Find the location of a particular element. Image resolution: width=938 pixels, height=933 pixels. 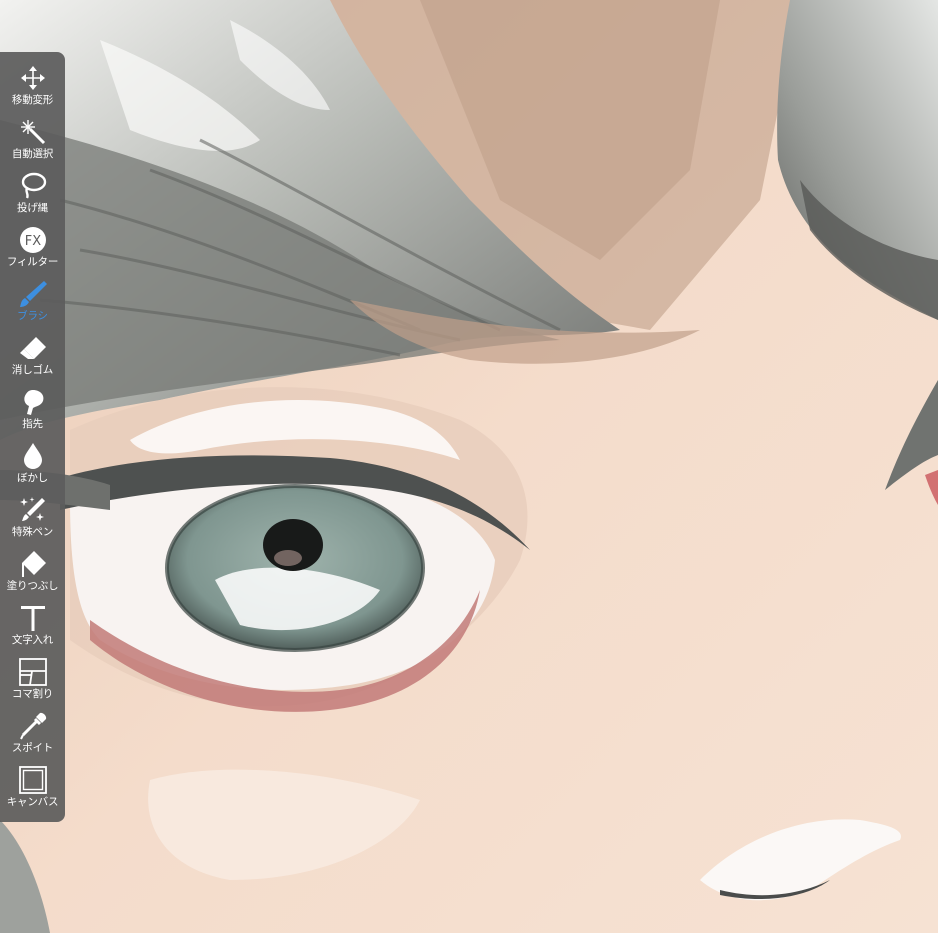

fx-icon: FX is located at coordinates (33, 240).